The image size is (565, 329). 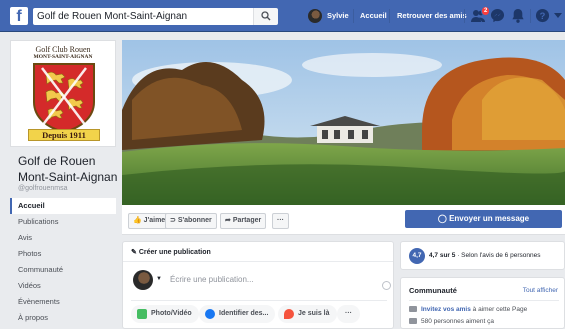 I want to click on photo-video-button: Photo/Vidéo, so click(x=165, y=314).